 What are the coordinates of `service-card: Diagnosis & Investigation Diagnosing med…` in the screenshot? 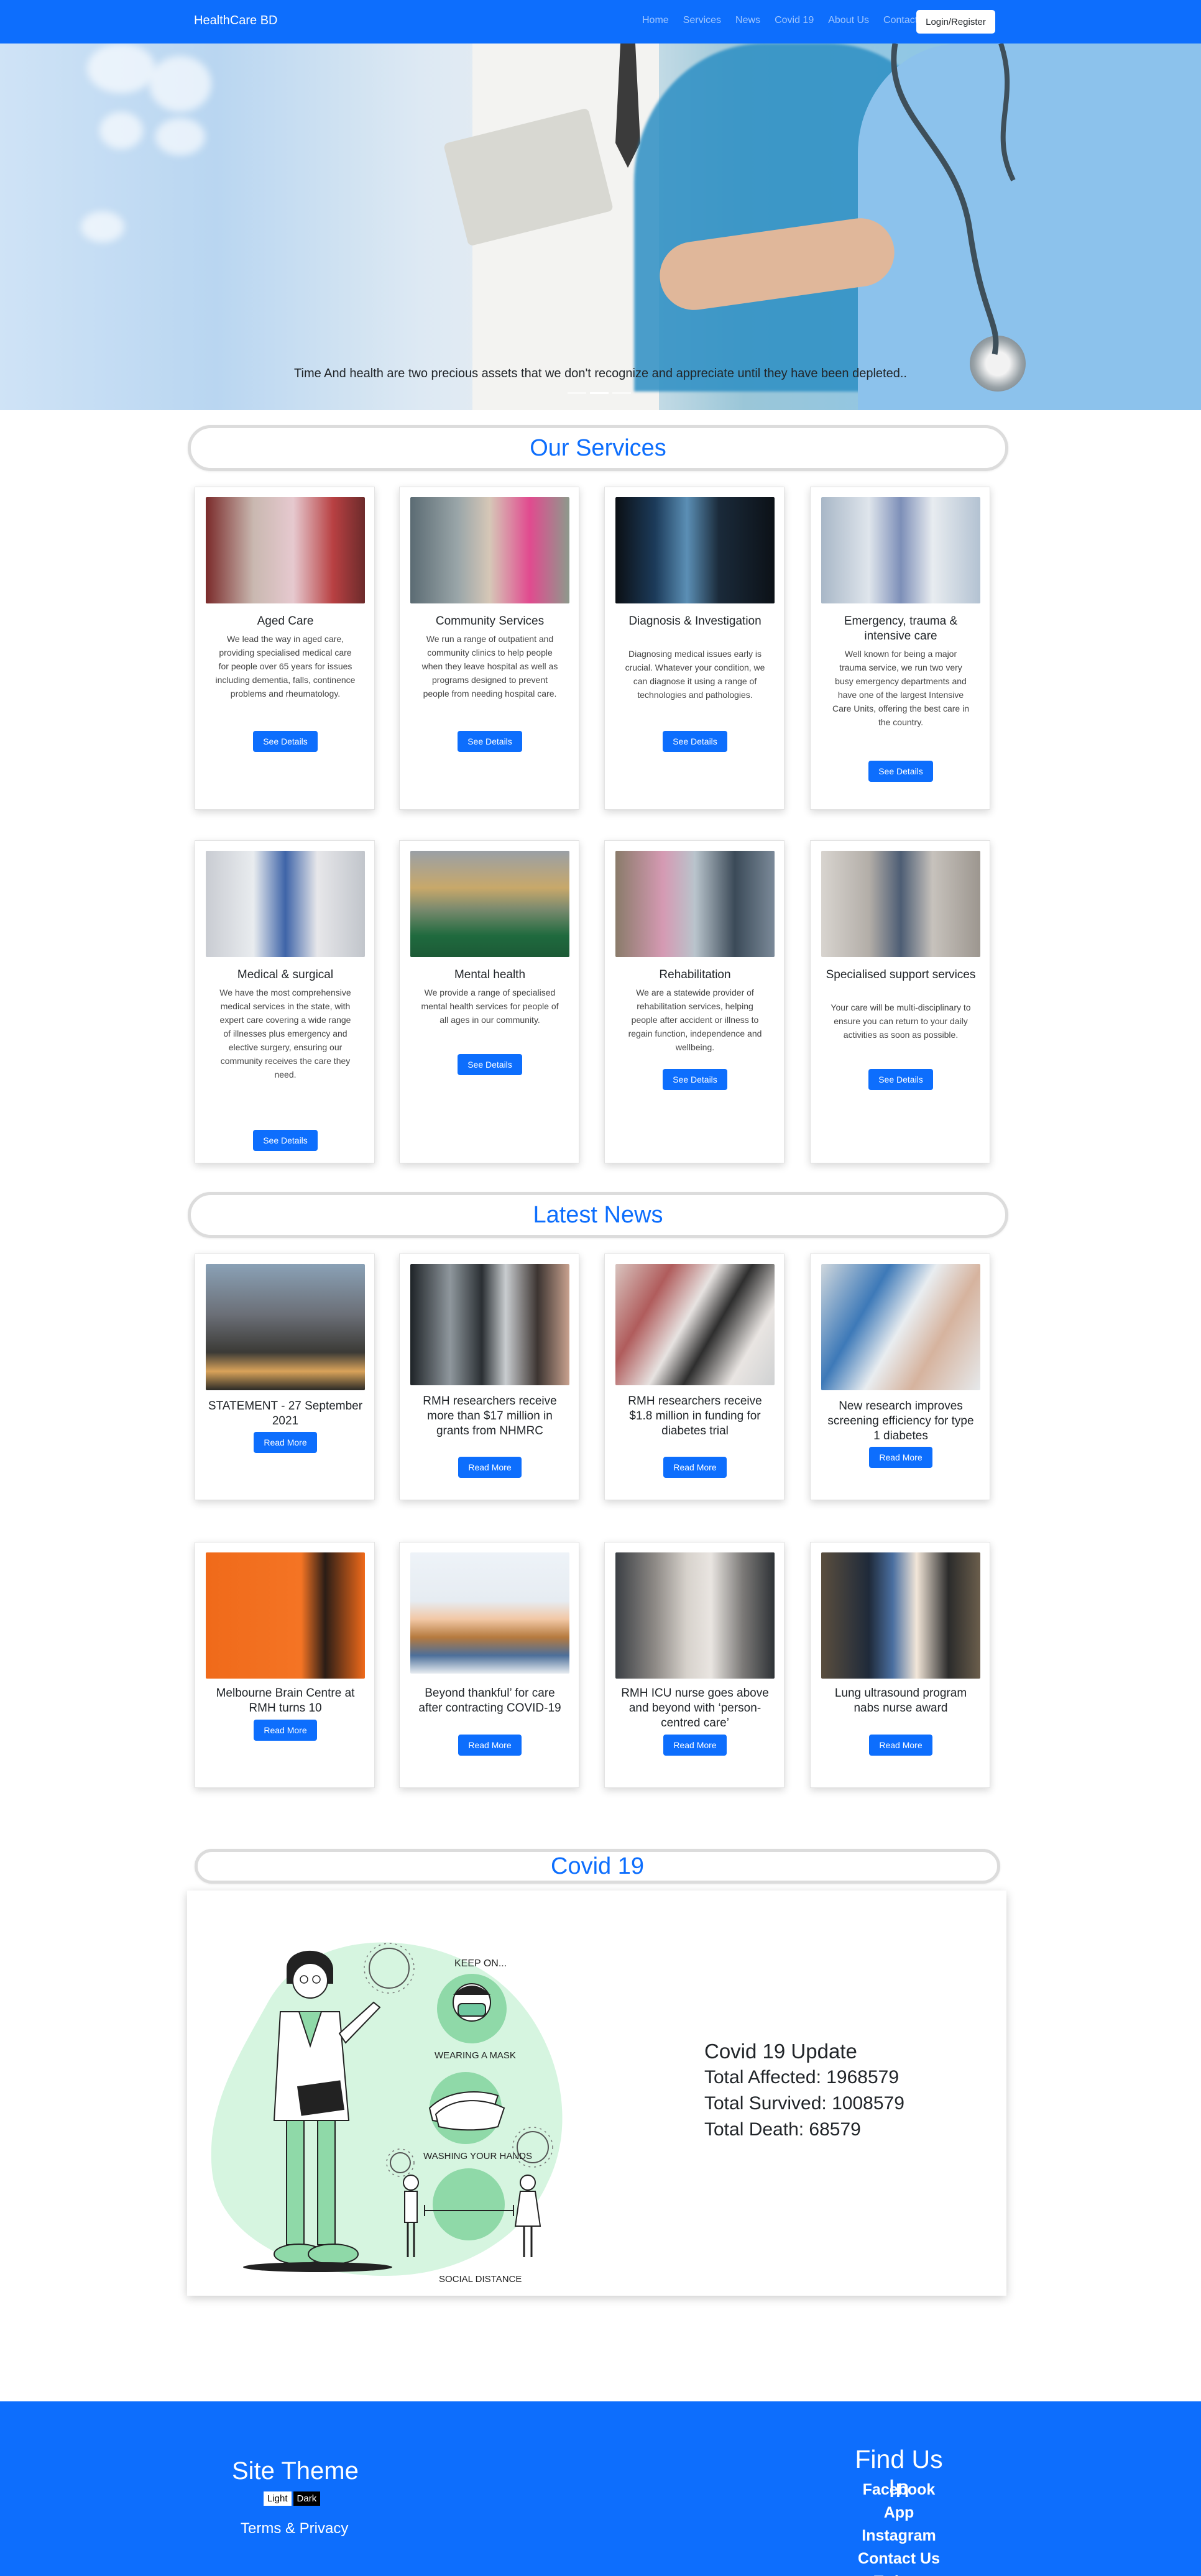 It's located at (694, 648).